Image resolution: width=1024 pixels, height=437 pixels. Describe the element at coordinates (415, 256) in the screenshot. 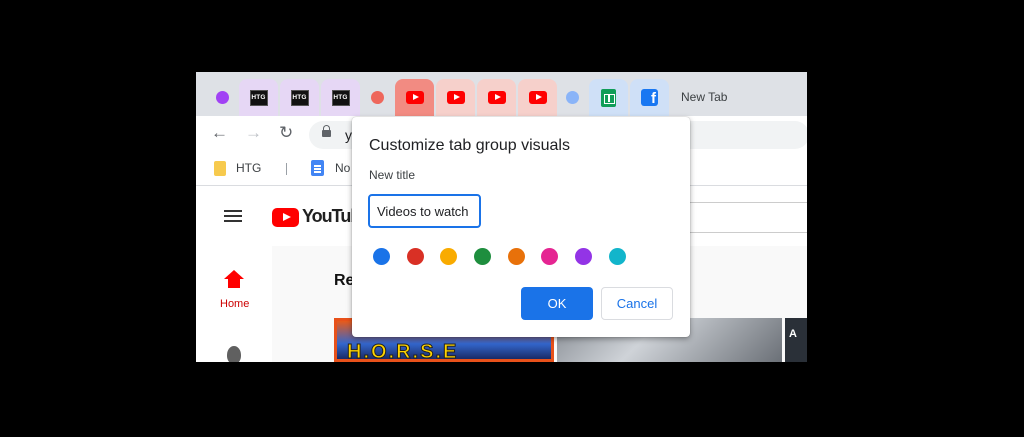

I see `color-swatch-red` at that location.